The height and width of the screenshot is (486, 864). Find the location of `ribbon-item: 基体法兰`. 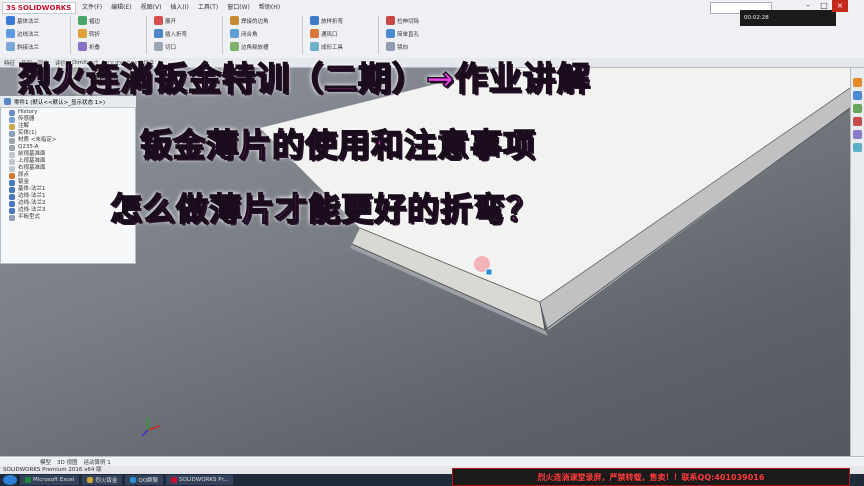

ribbon-item: 基体法兰 is located at coordinates (22, 20).